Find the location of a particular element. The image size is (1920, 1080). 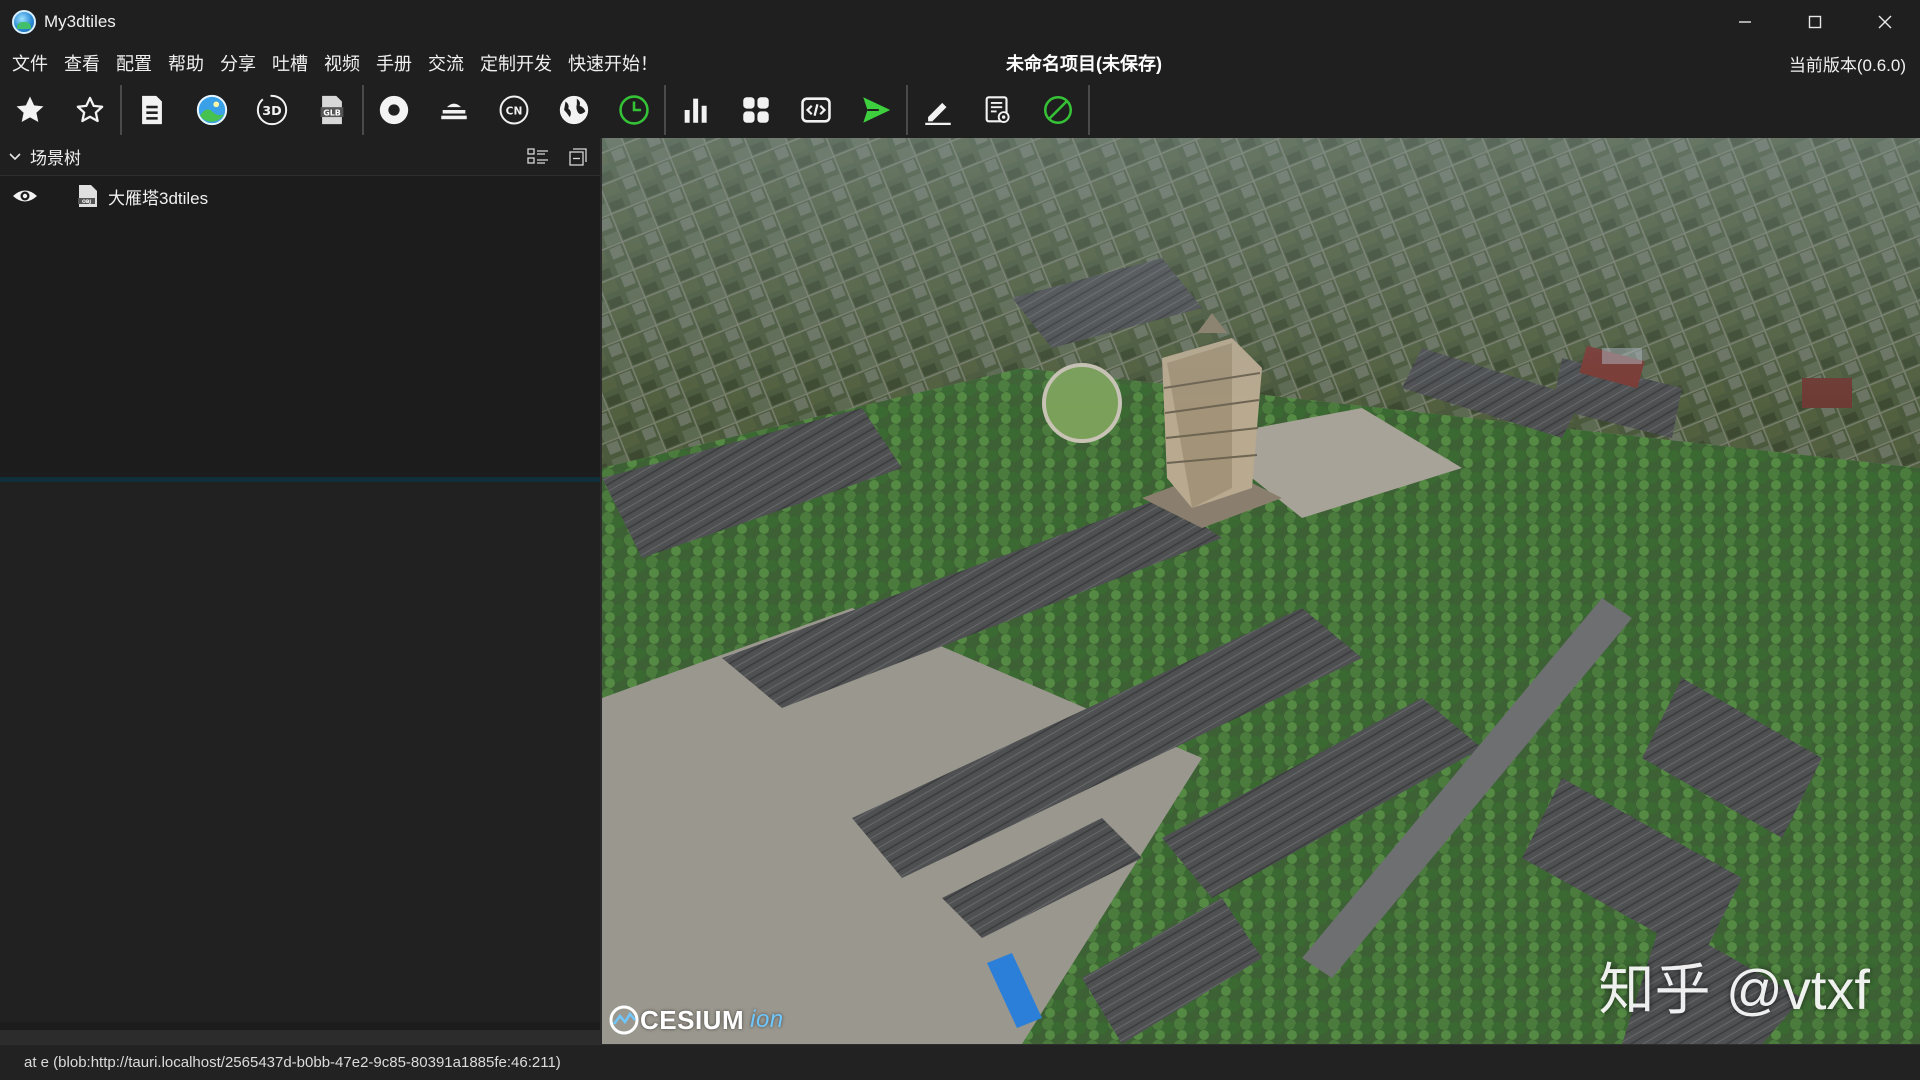

menu-manual: 手册 is located at coordinates (388, 63).